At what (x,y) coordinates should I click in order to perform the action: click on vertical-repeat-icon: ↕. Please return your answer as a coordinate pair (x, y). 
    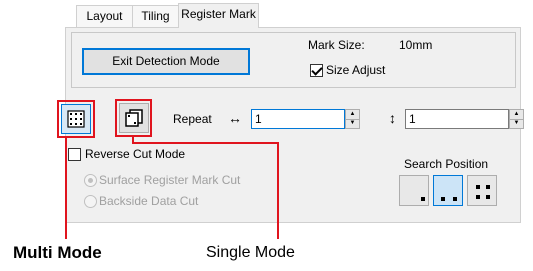
    Looking at the image, I should click on (392, 118).